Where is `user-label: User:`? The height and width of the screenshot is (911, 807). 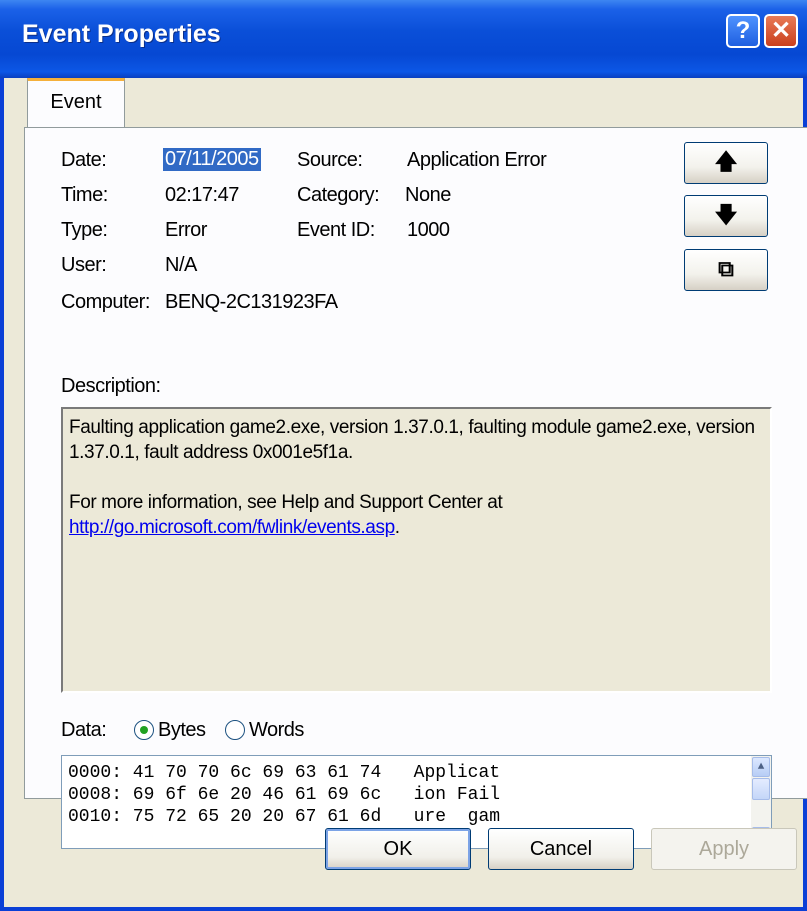
user-label: User: is located at coordinates (84, 265).